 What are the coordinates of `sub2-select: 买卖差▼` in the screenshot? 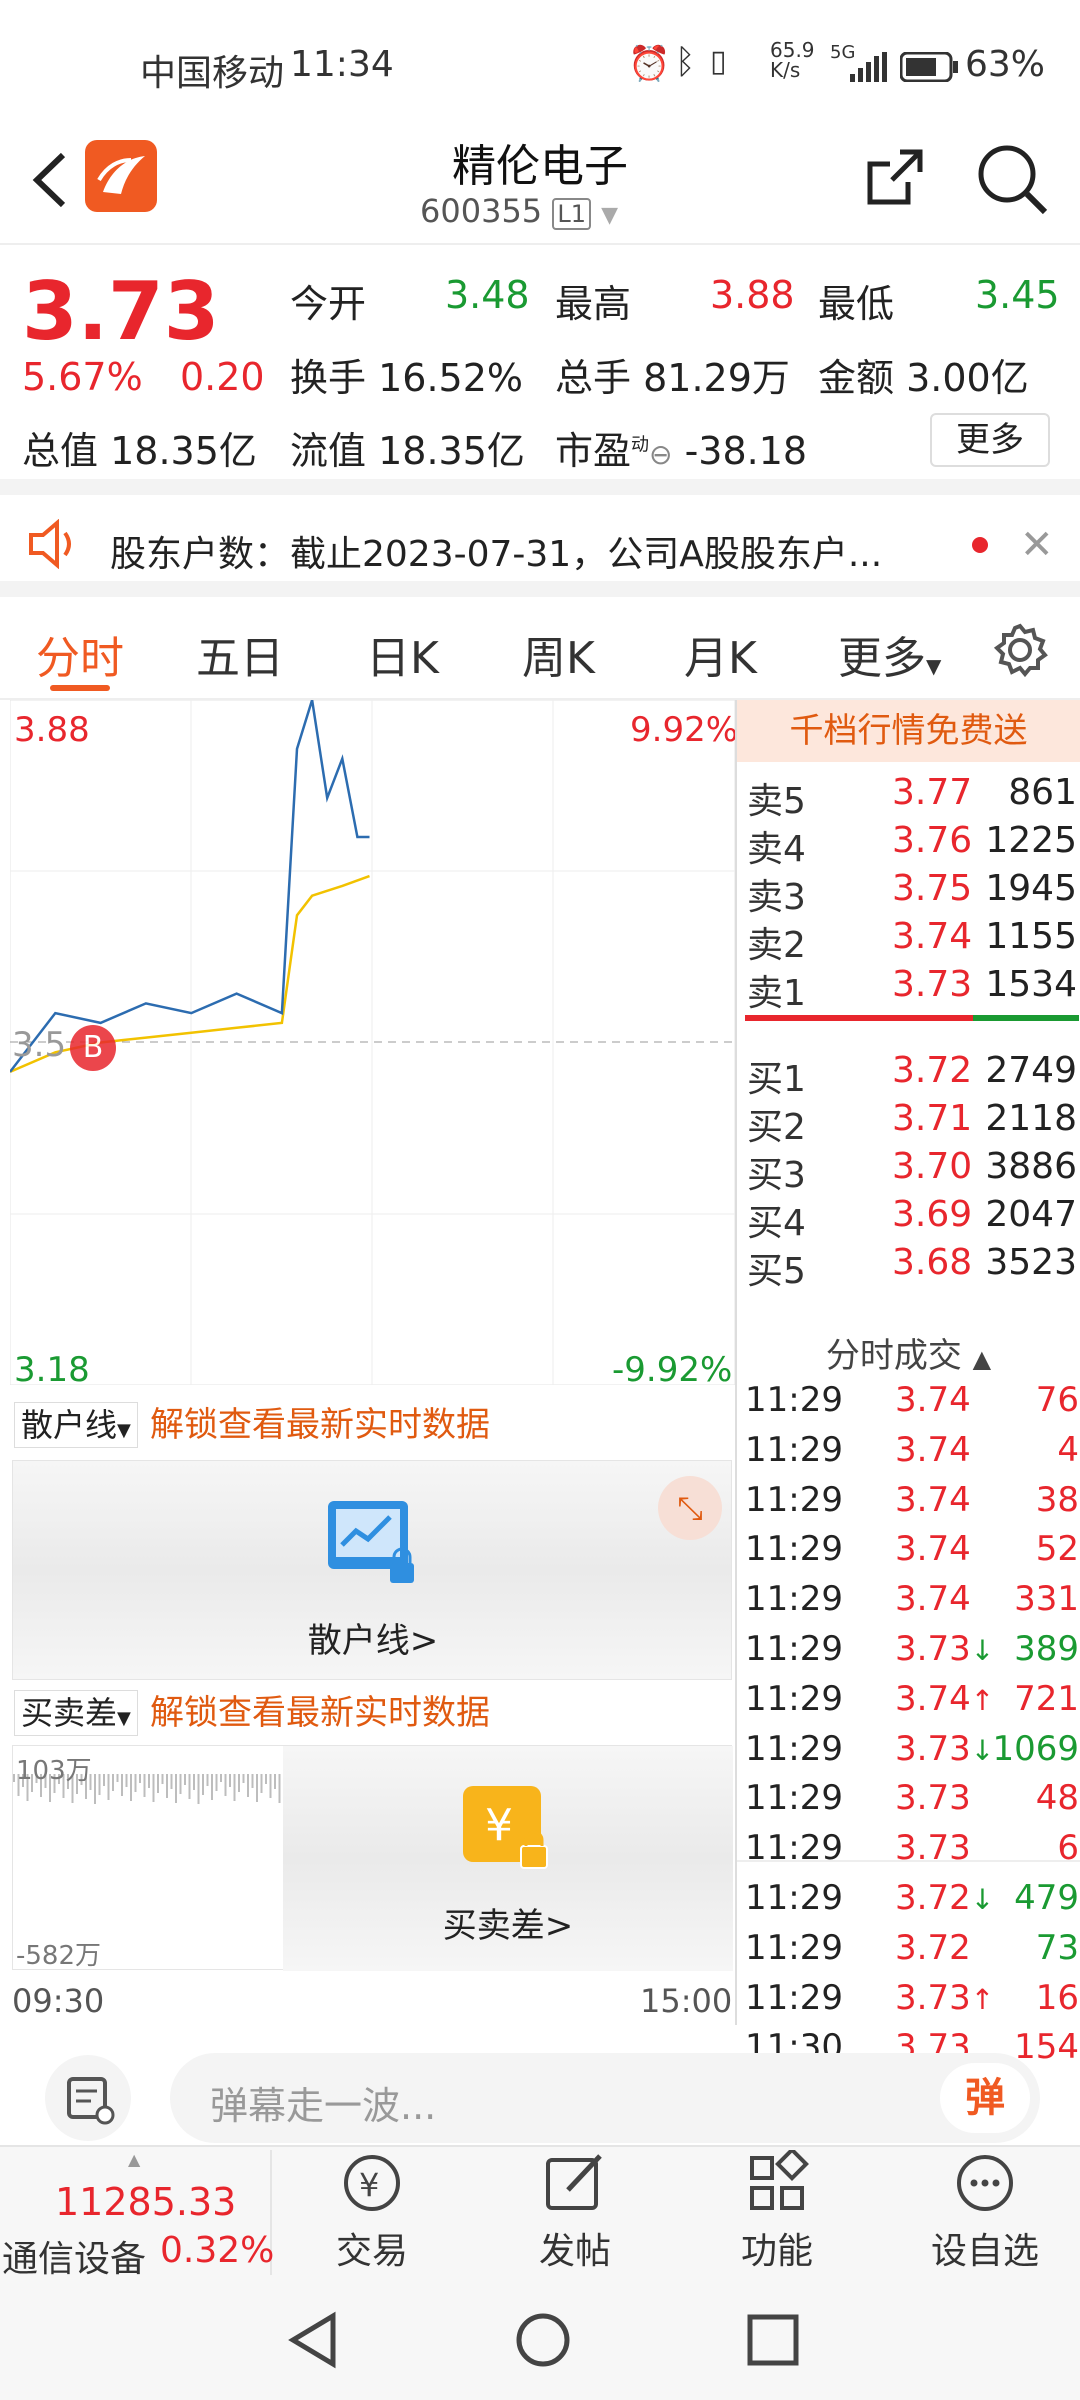 It's located at (76, 1713).